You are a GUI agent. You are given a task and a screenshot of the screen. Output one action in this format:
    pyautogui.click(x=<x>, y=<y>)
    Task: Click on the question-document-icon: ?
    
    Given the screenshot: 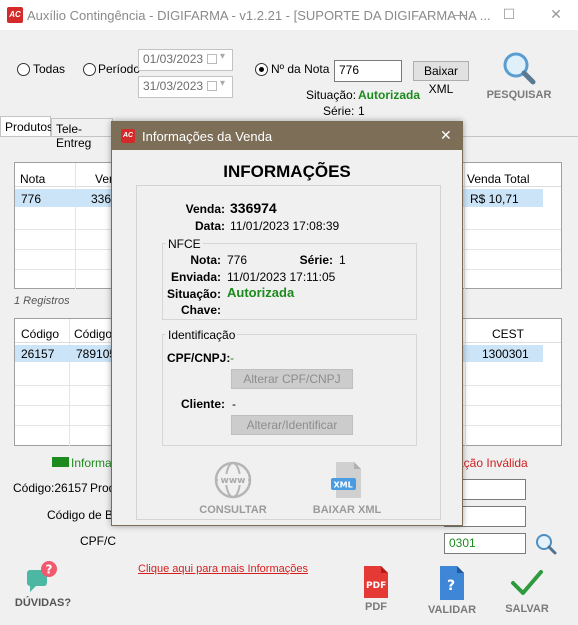 What is the action you would take?
    pyautogui.click(x=452, y=583)
    